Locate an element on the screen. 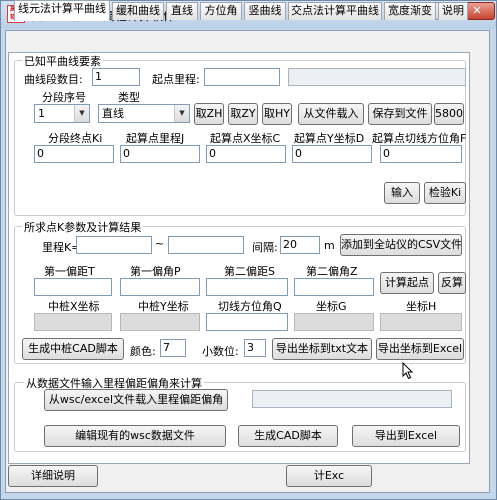 The width and height of the screenshot is (497, 500). tab-intersection: 交点法计算平曲线 is located at coordinates (335, 11).